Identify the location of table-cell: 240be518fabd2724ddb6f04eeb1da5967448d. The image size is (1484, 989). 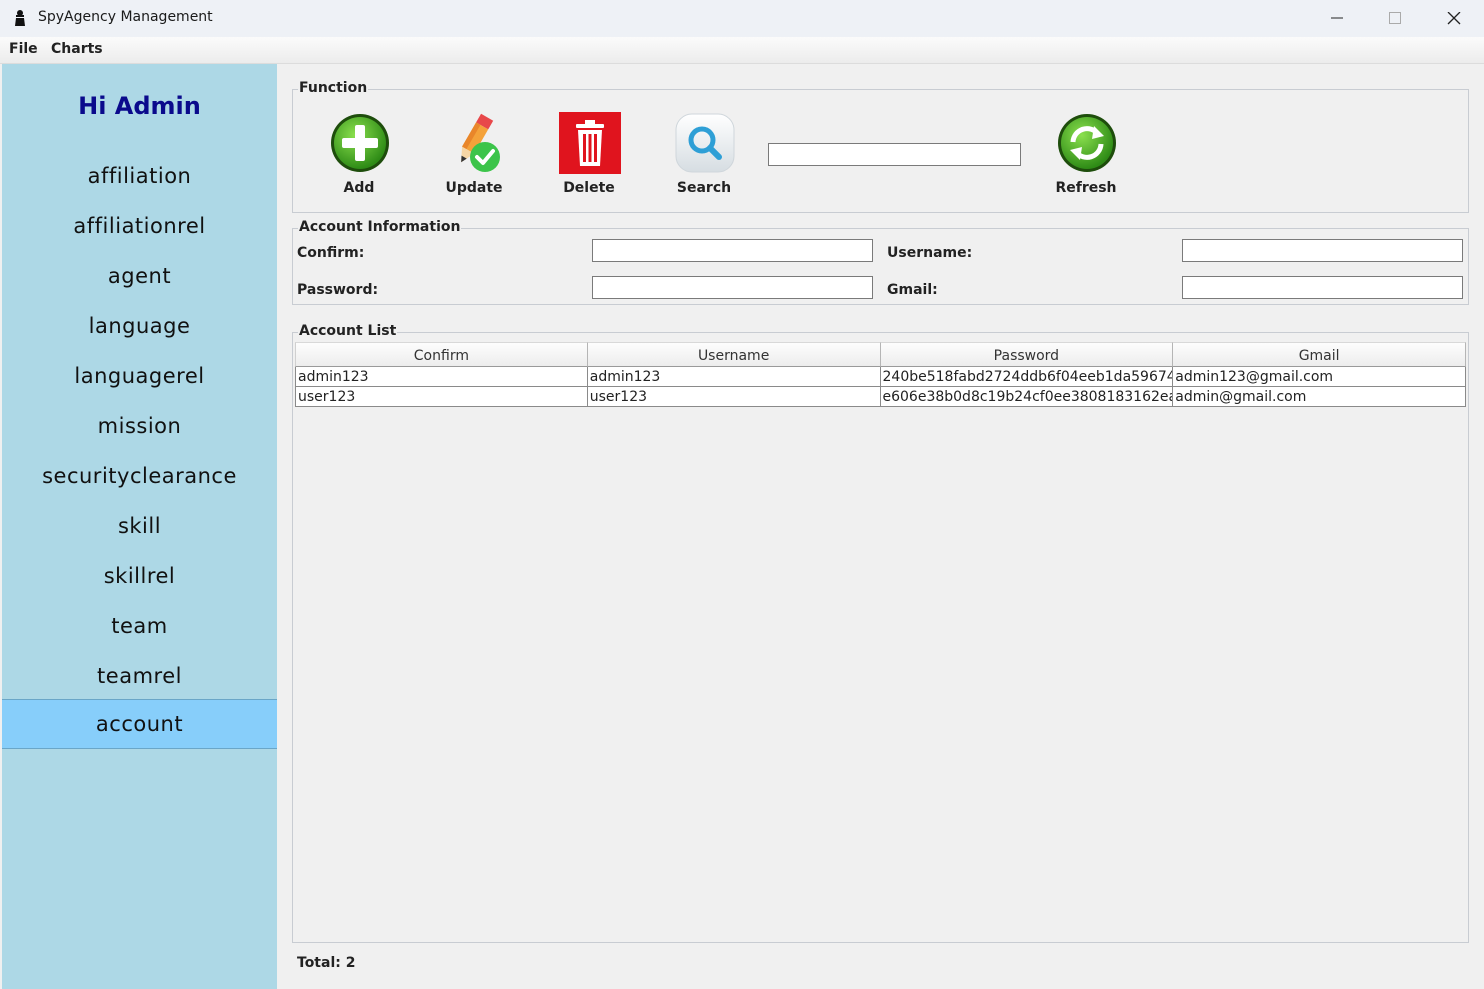
(1027, 377).